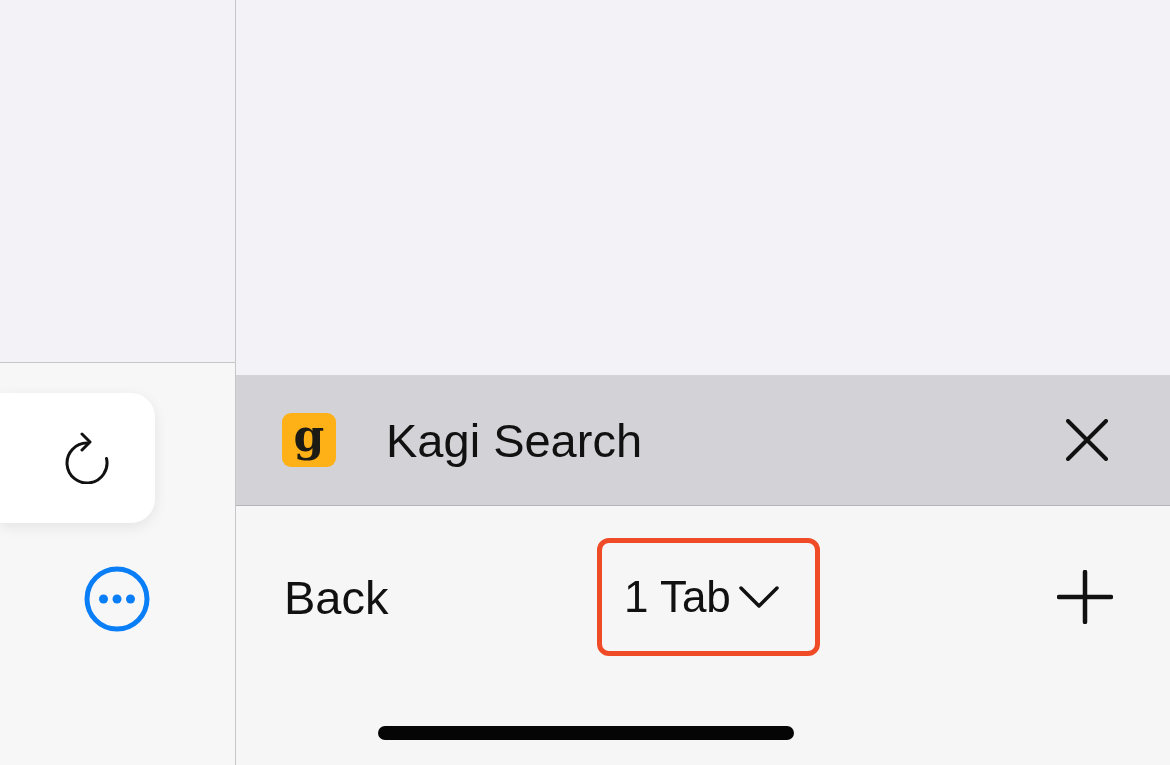 Image resolution: width=1170 pixels, height=765 pixels. I want to click on chevron-down-icon, so click(758, 597).